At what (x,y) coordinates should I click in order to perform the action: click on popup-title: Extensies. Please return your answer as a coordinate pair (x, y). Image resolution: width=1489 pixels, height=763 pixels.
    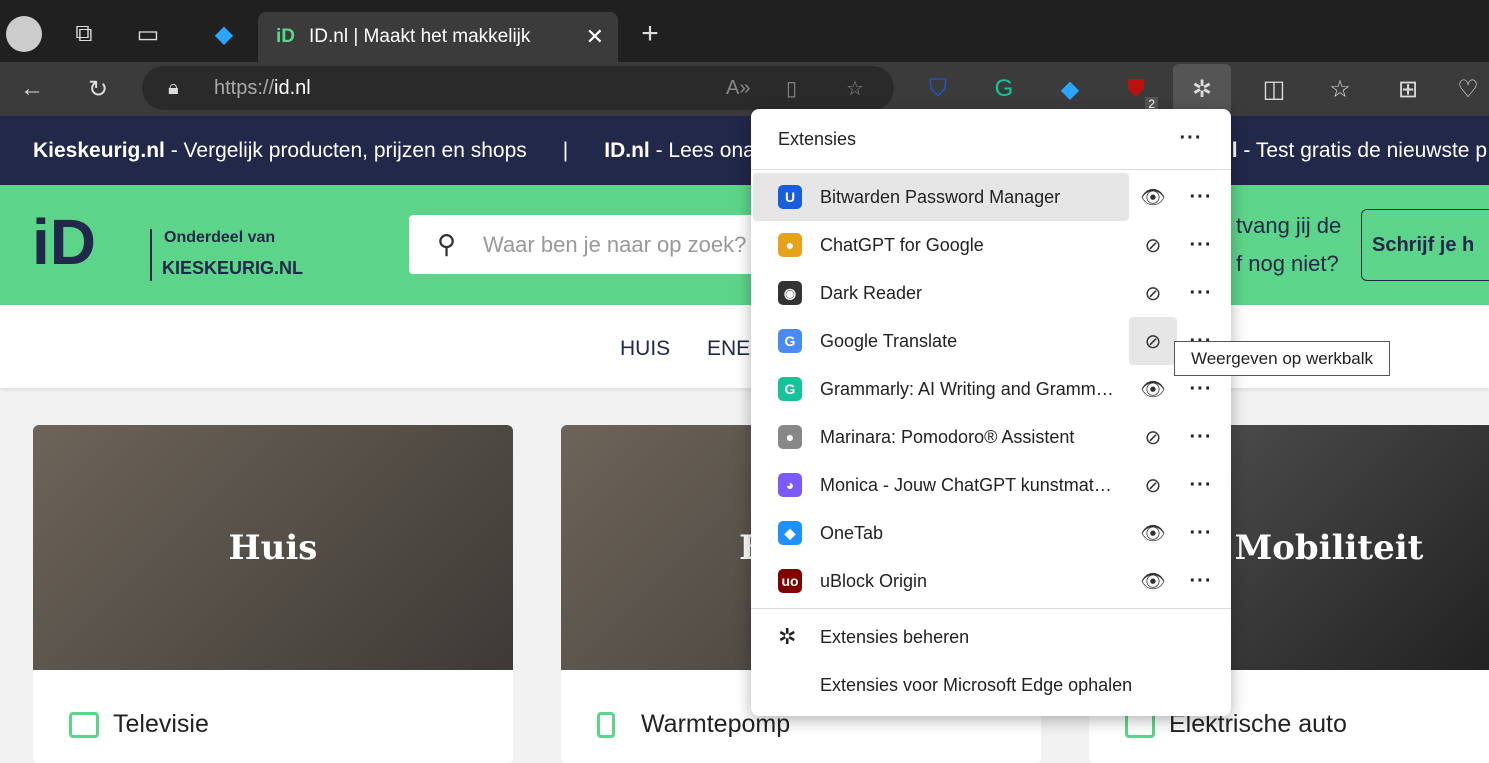
    Looking at the image, I should click on (817, 139).